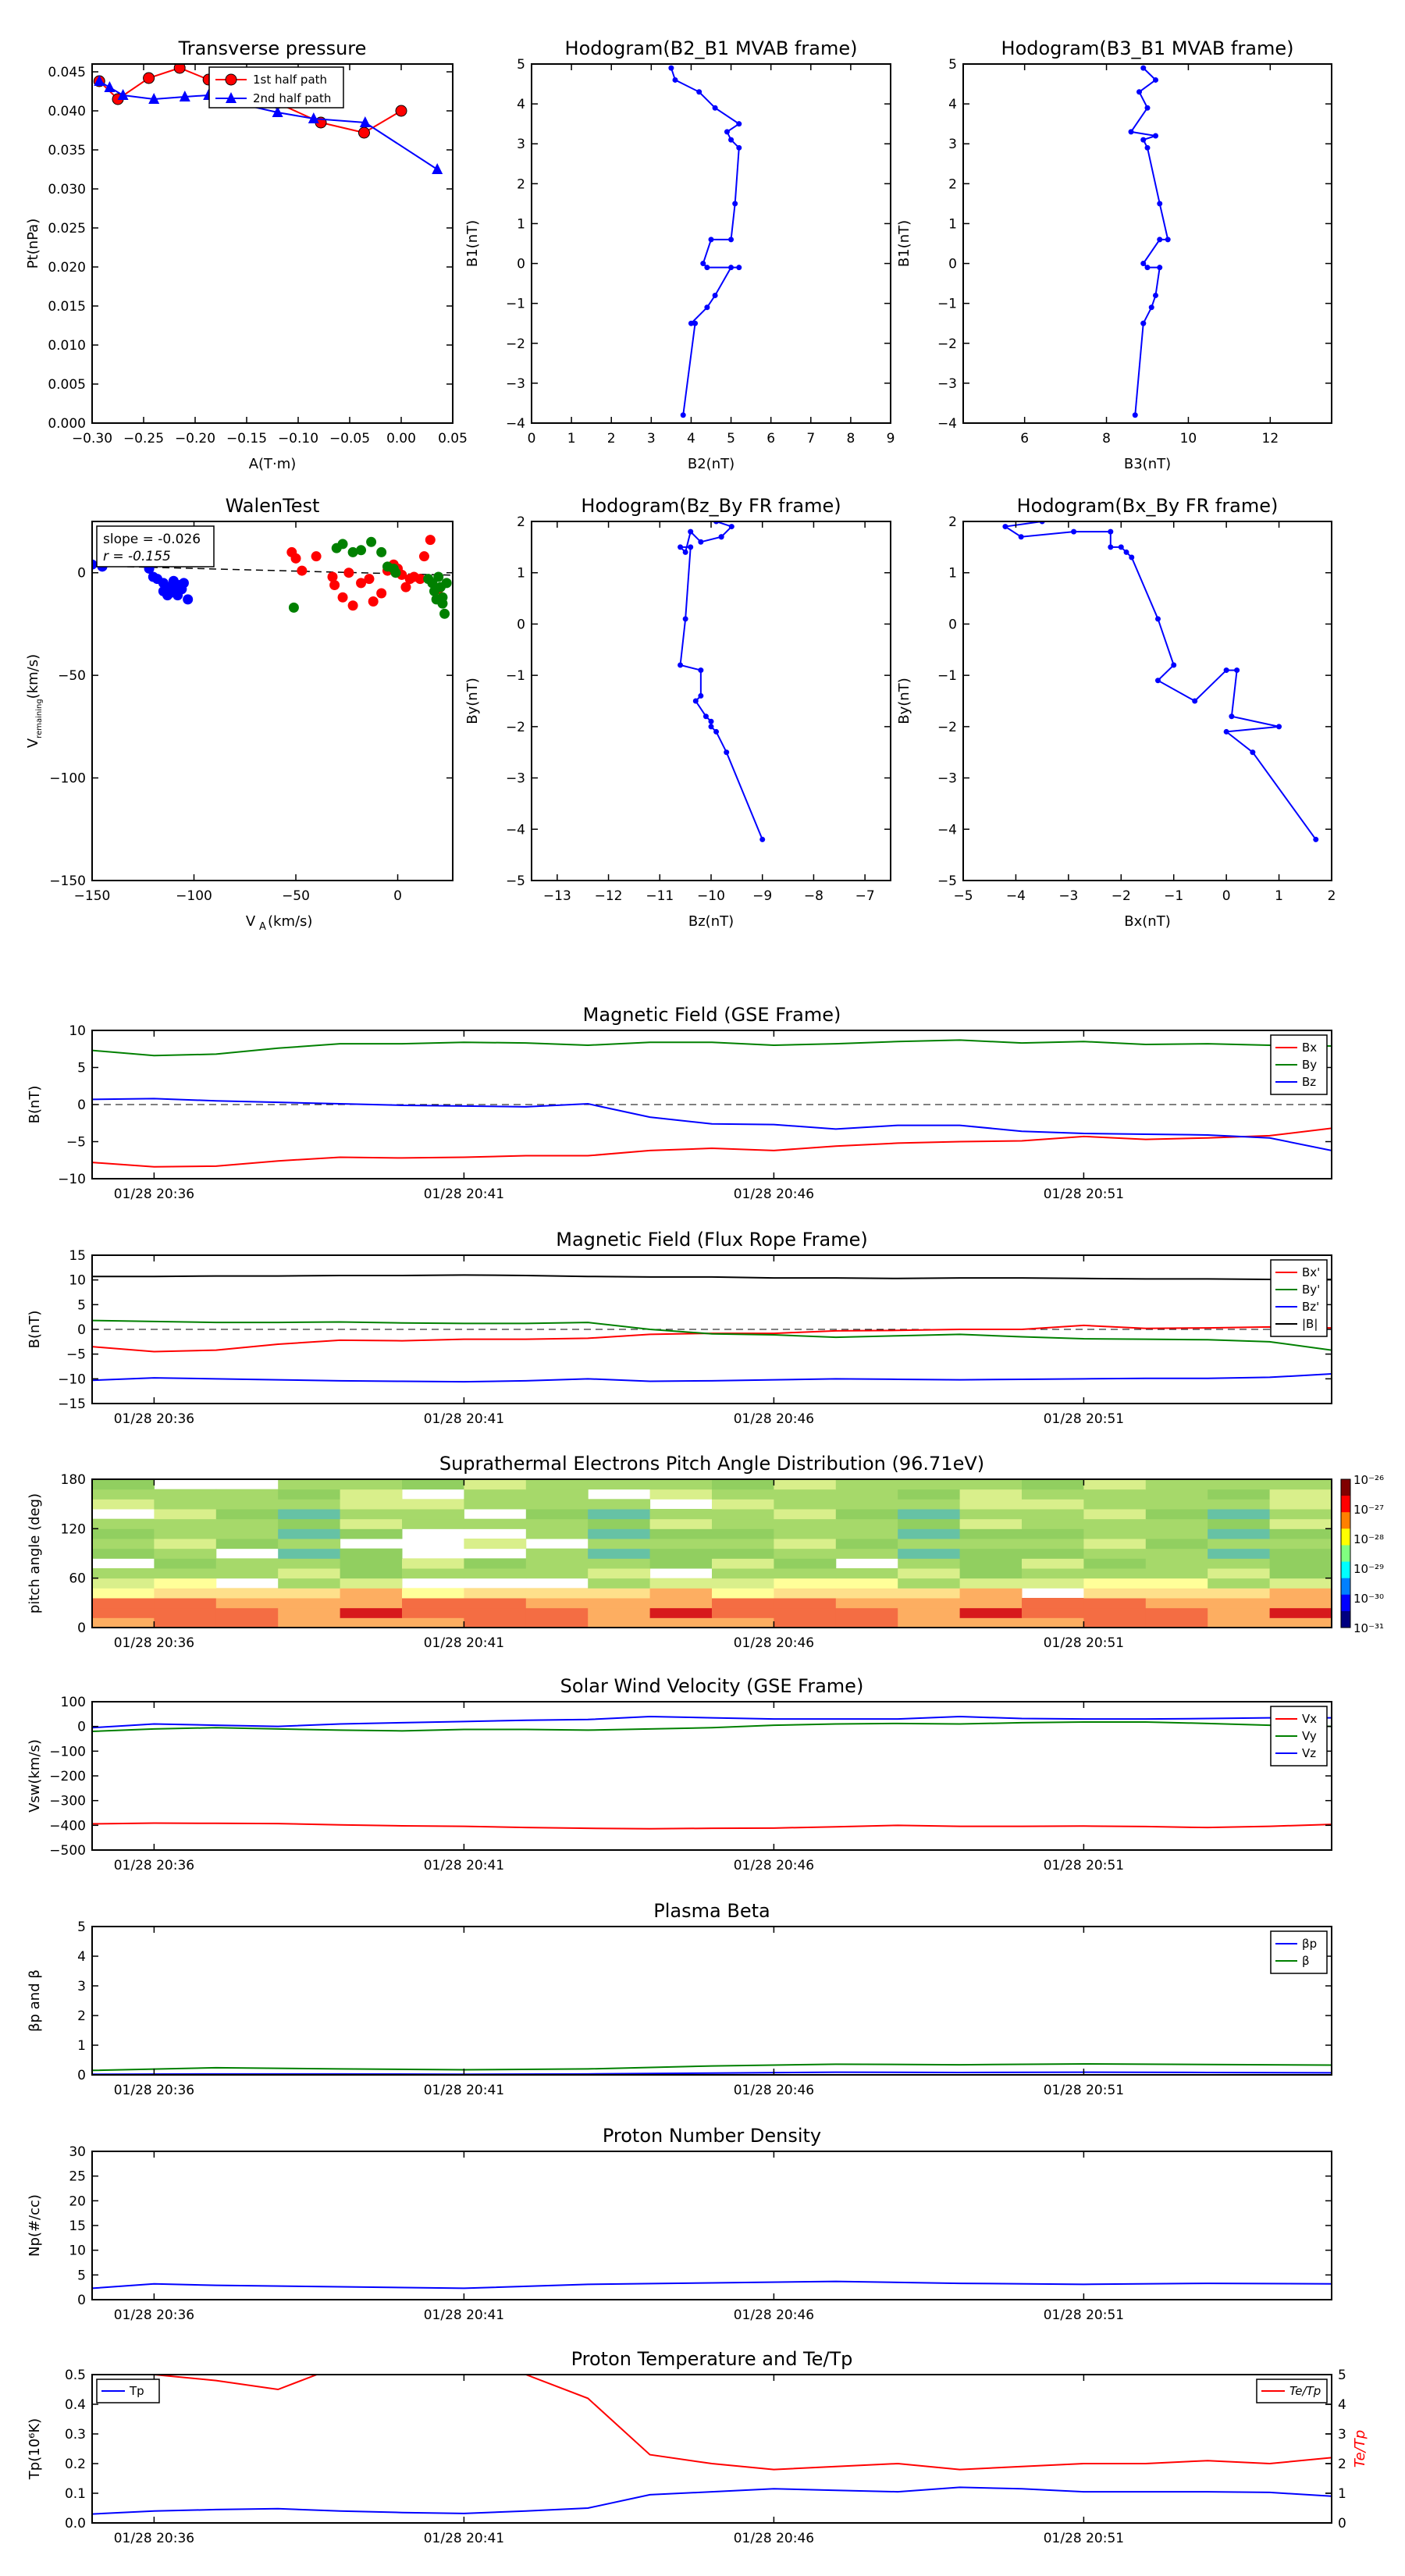 This screenshot has height=2576, width=1405. I want to click on y-tick-label: 60, so click(77, 1579).